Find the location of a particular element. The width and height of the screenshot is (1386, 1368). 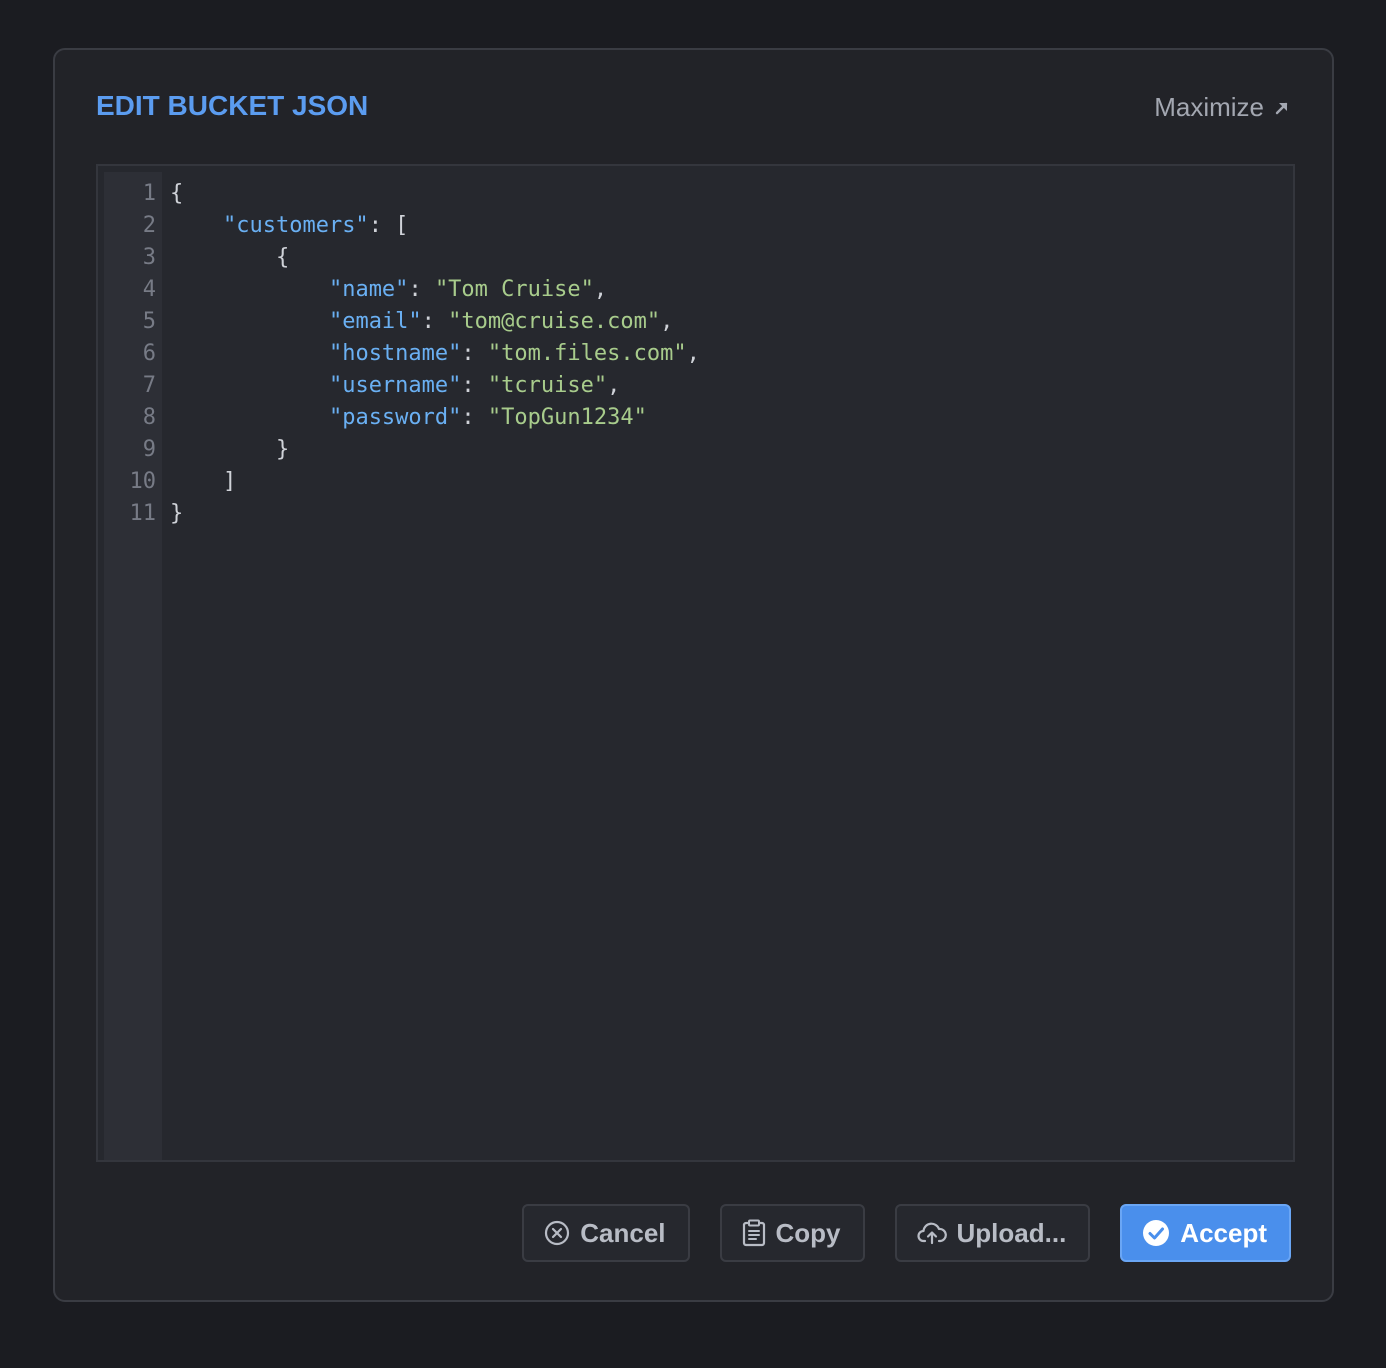

maximize-button: Maximize is located at coordinates (1222, 107).